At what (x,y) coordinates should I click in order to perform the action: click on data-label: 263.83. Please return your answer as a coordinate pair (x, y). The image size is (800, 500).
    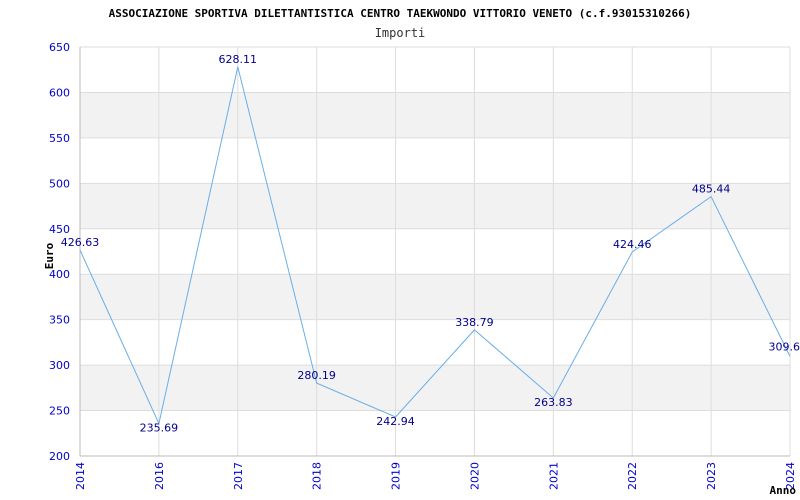
    Looking at the image, I should click on (553, 402).